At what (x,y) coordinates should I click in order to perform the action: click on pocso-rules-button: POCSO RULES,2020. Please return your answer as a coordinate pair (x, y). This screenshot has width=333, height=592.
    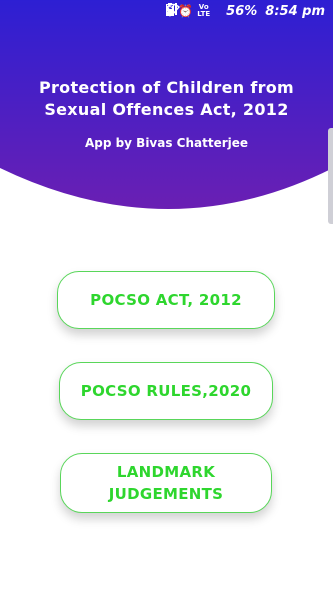
    Looking at the image, I should click on (166, 391).